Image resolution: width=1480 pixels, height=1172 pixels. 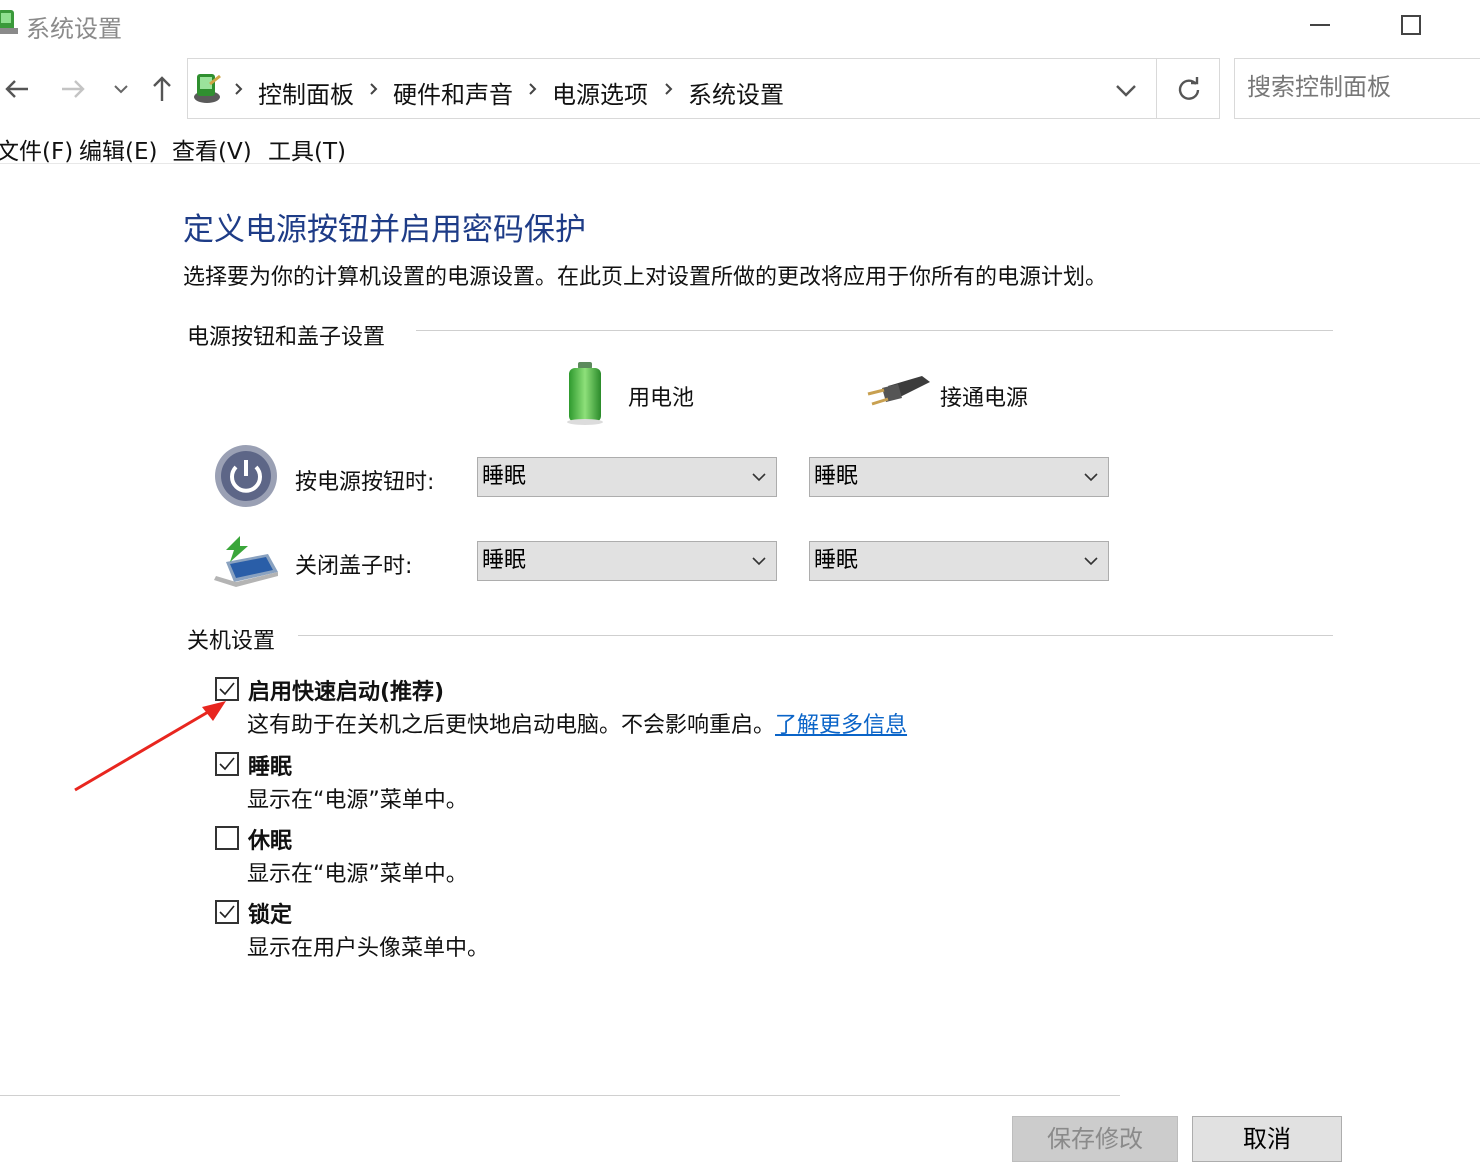 What do you see at coordinates (1362, 87) in the screenshot?
I see `search-input` at bounding box center [1362, 87].